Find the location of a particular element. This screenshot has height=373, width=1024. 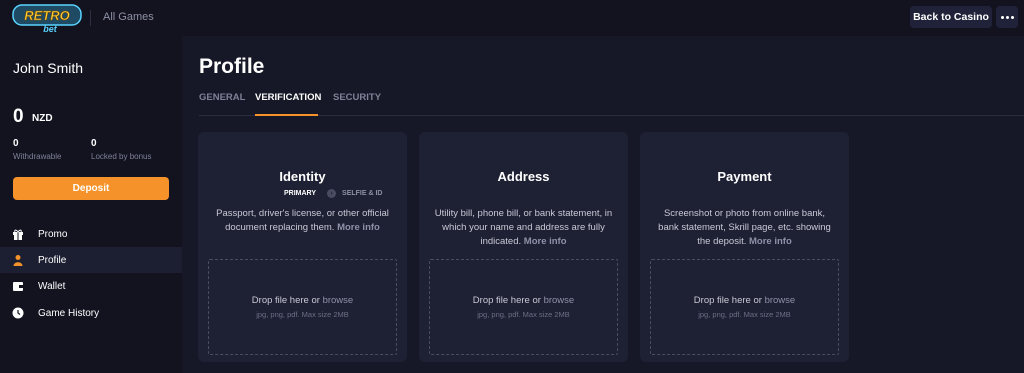

card-title: Payment is located at coordinates (744, 176).